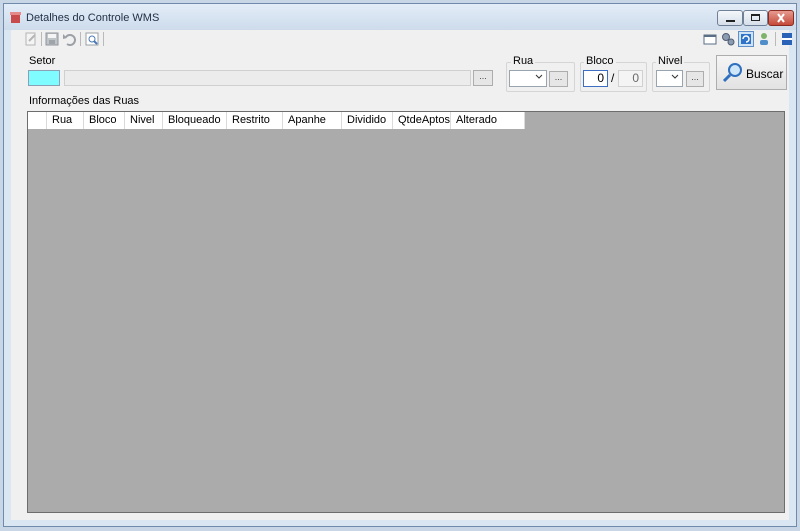 The height and width of the screenshot is (531, 800). I want to click on save-button, so click(52, 39).